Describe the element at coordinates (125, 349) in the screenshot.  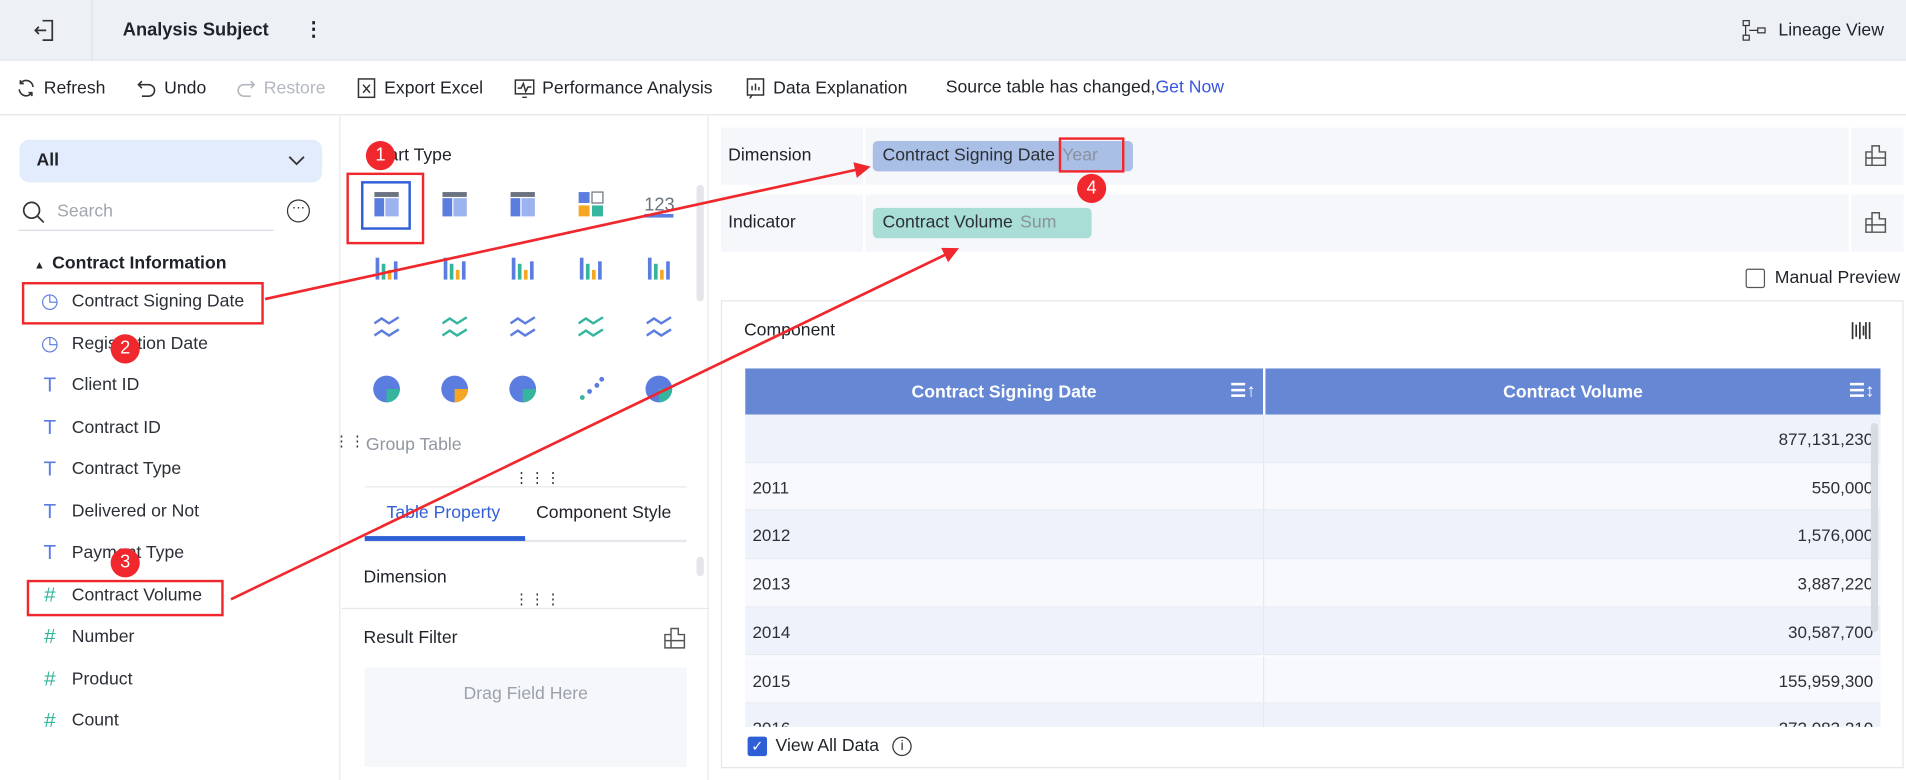
I see `annotation-badge: 2` at that location.